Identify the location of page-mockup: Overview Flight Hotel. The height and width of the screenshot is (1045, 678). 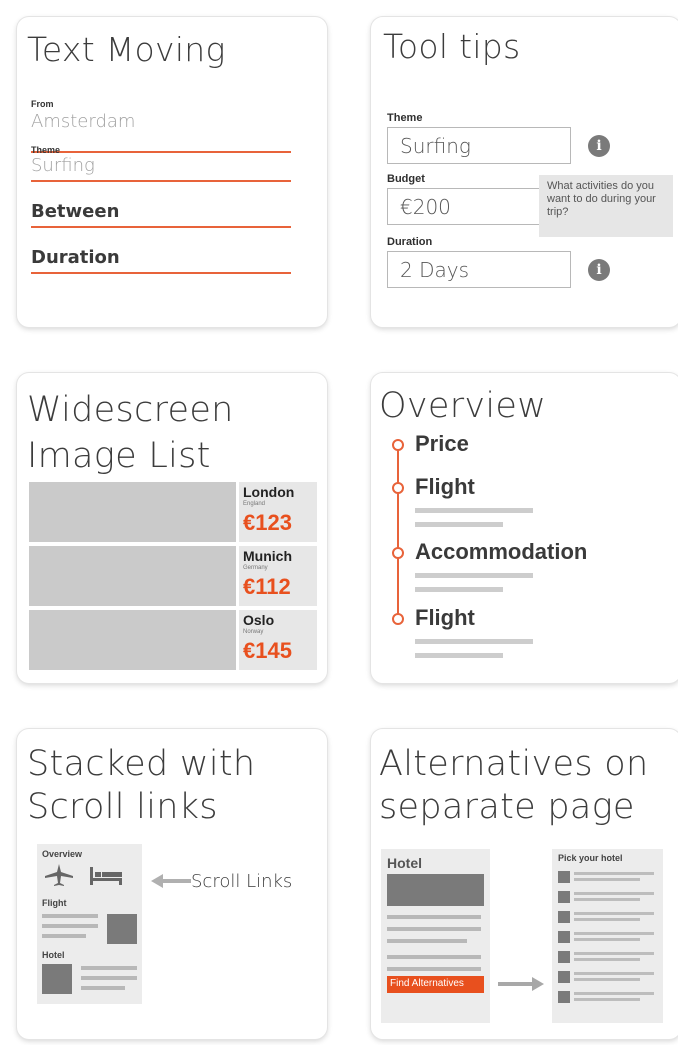
(89, 924).